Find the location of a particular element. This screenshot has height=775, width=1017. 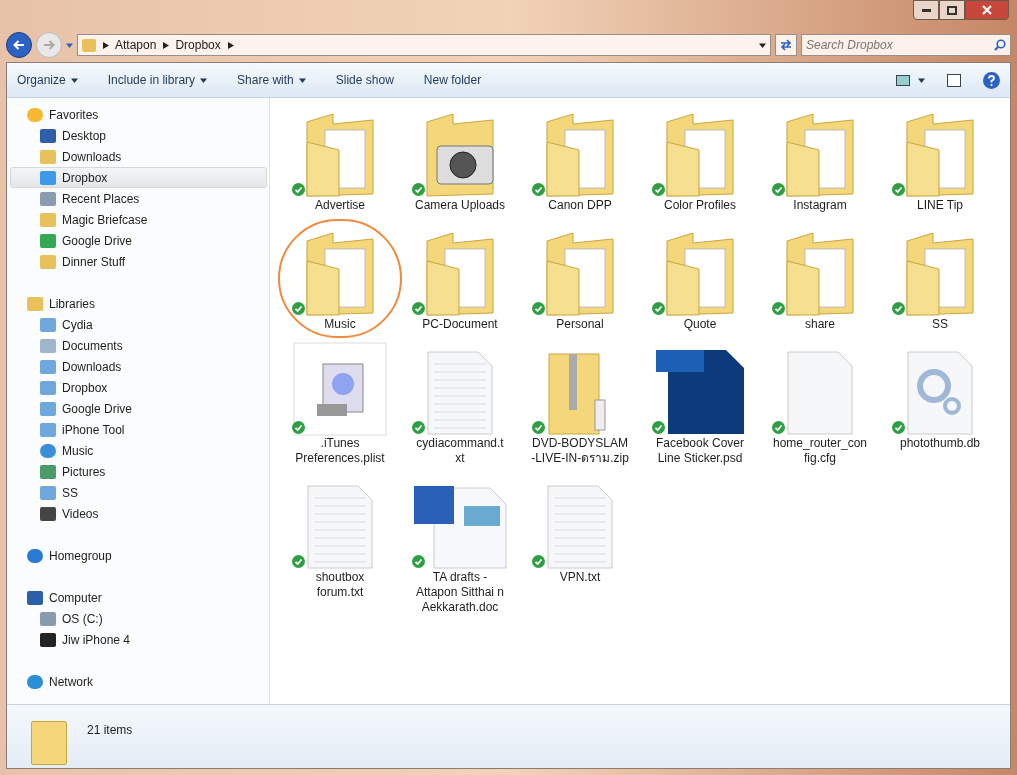

gears-file-icon is located at coordinates (940, 393).